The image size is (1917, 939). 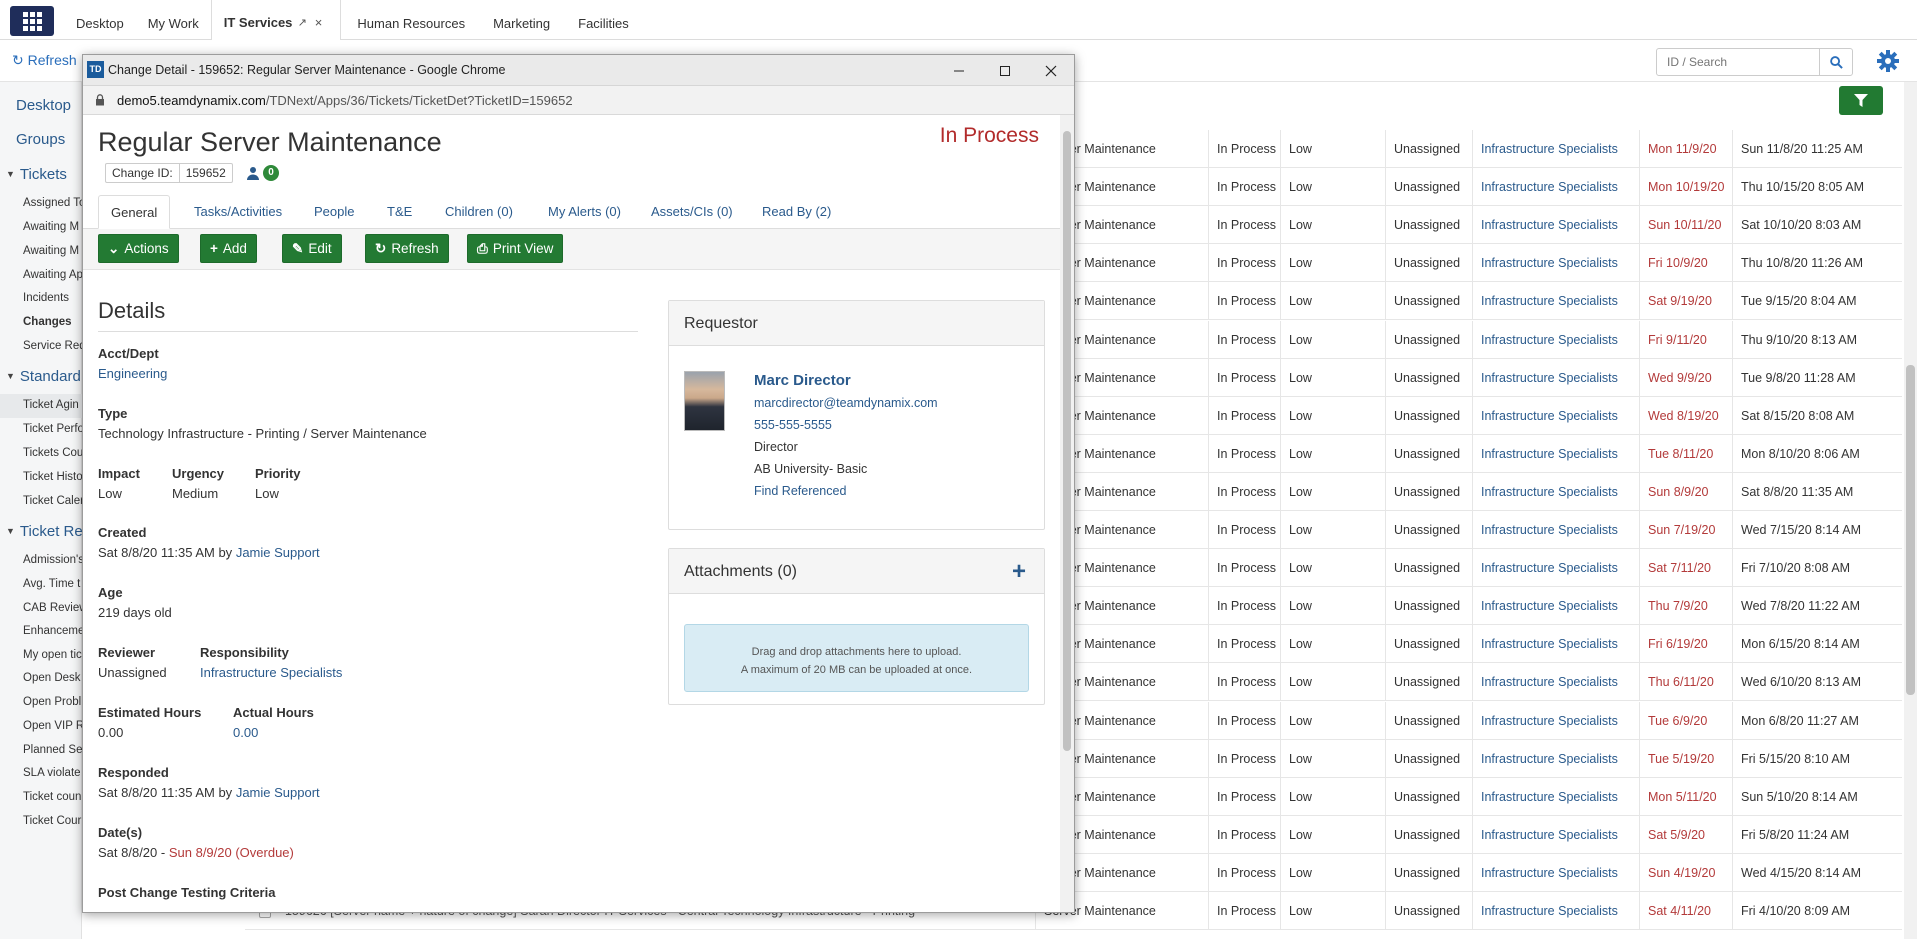 I want to click on actual-hours-link: 0.00, so click(x=245, y=732).